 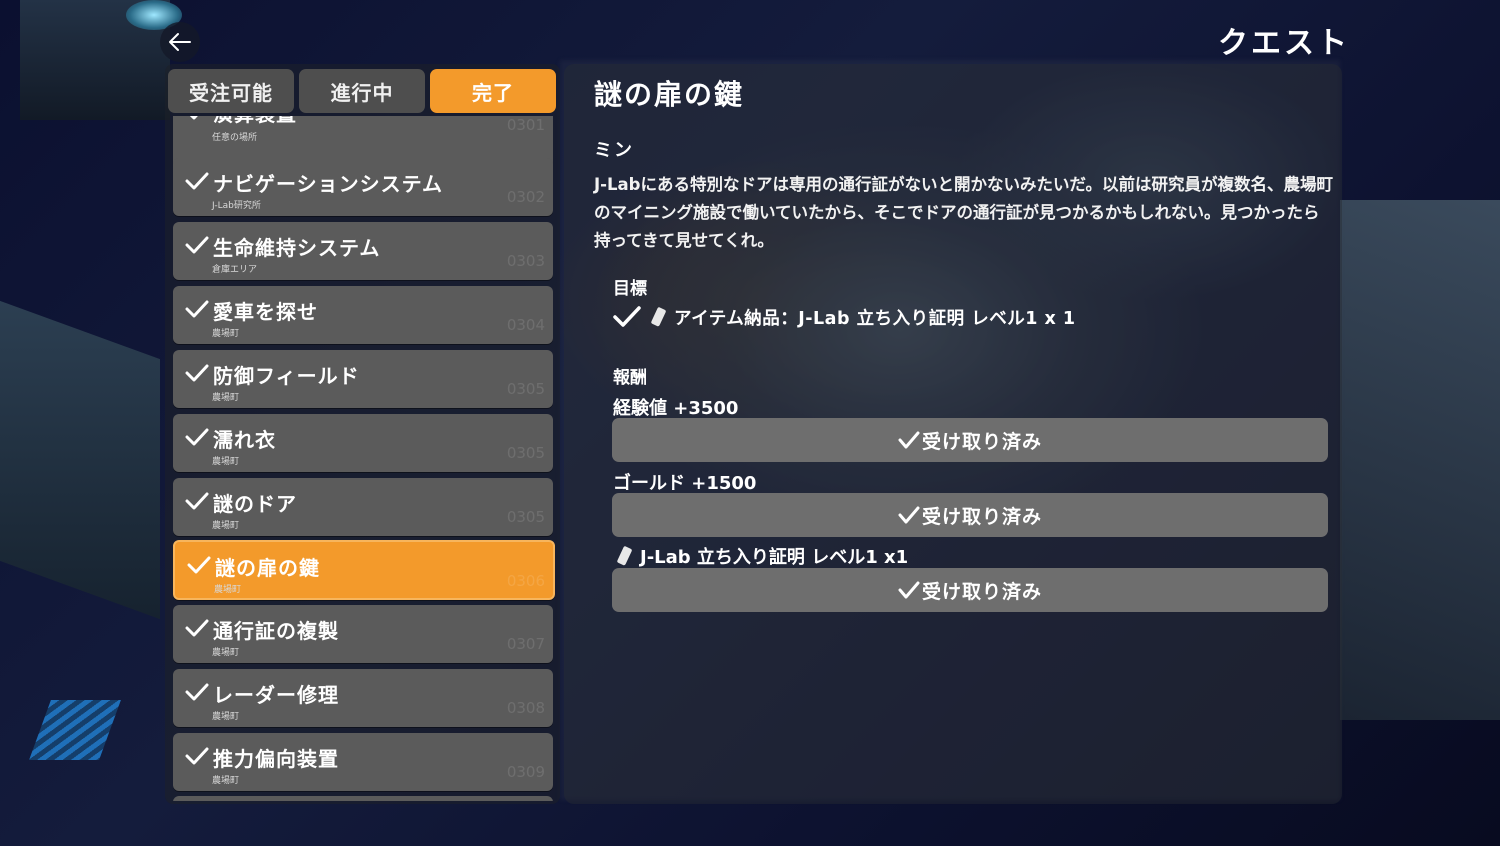 What do you see at coordinates (630, 289) in the screenshot?
I see `objective-heading: 目標` at bounding box center [630, 289].